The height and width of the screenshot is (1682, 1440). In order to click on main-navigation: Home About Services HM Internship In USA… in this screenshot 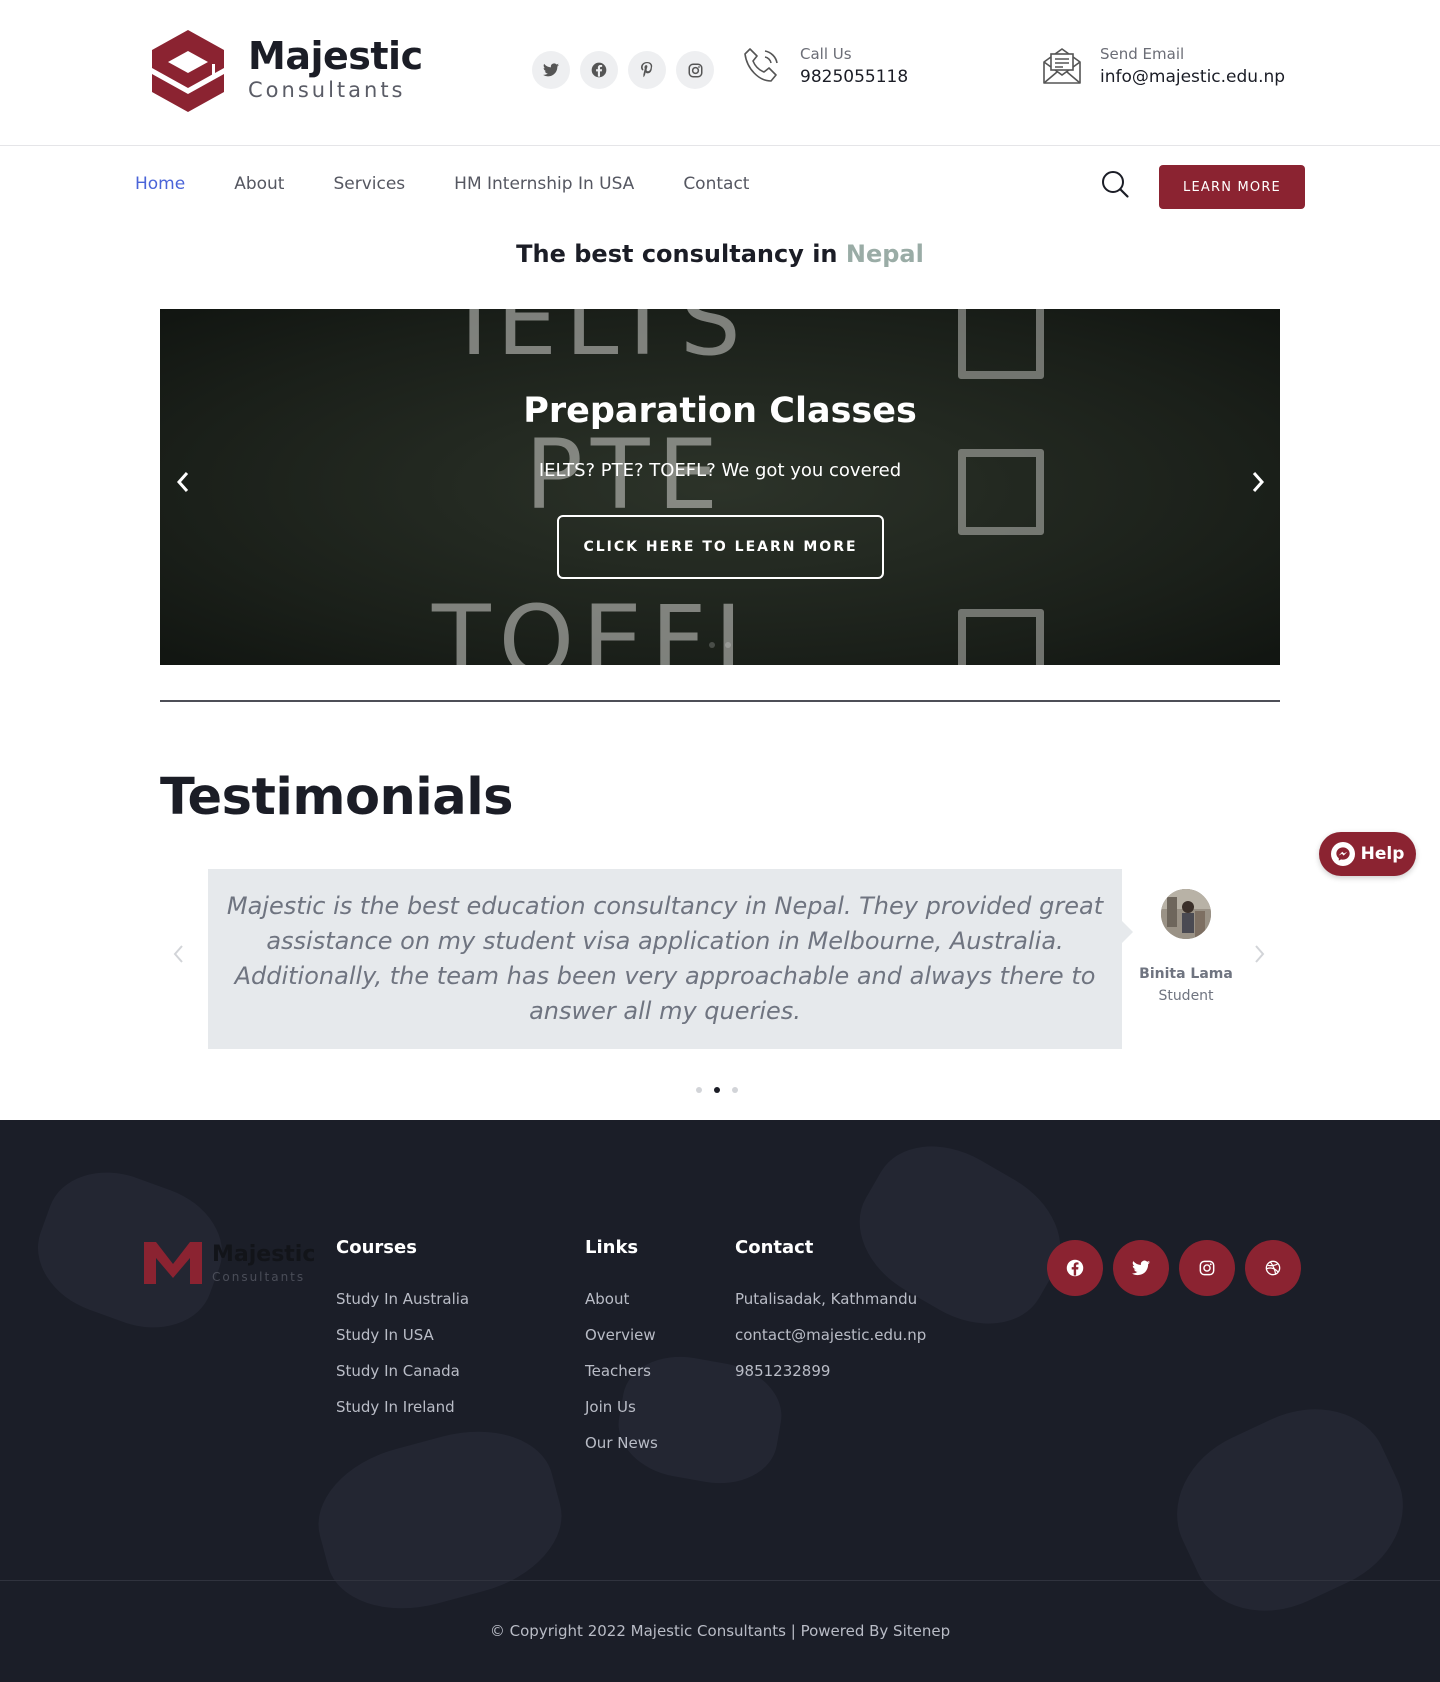, I will do `click(720, 186)`.